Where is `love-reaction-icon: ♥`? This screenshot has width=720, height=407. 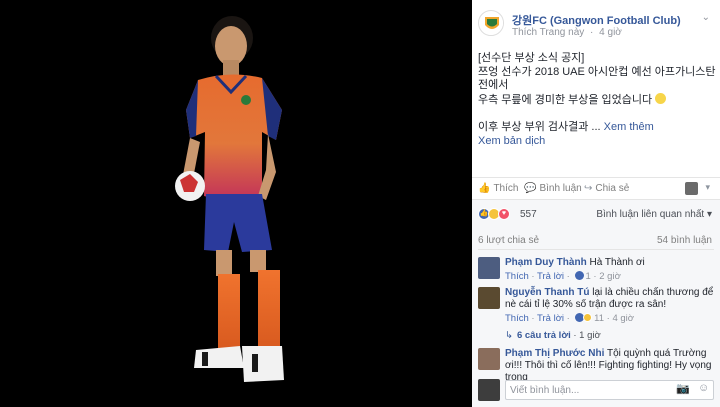 love-reaction-icon: ♥ is located at coordinates (504, 214).